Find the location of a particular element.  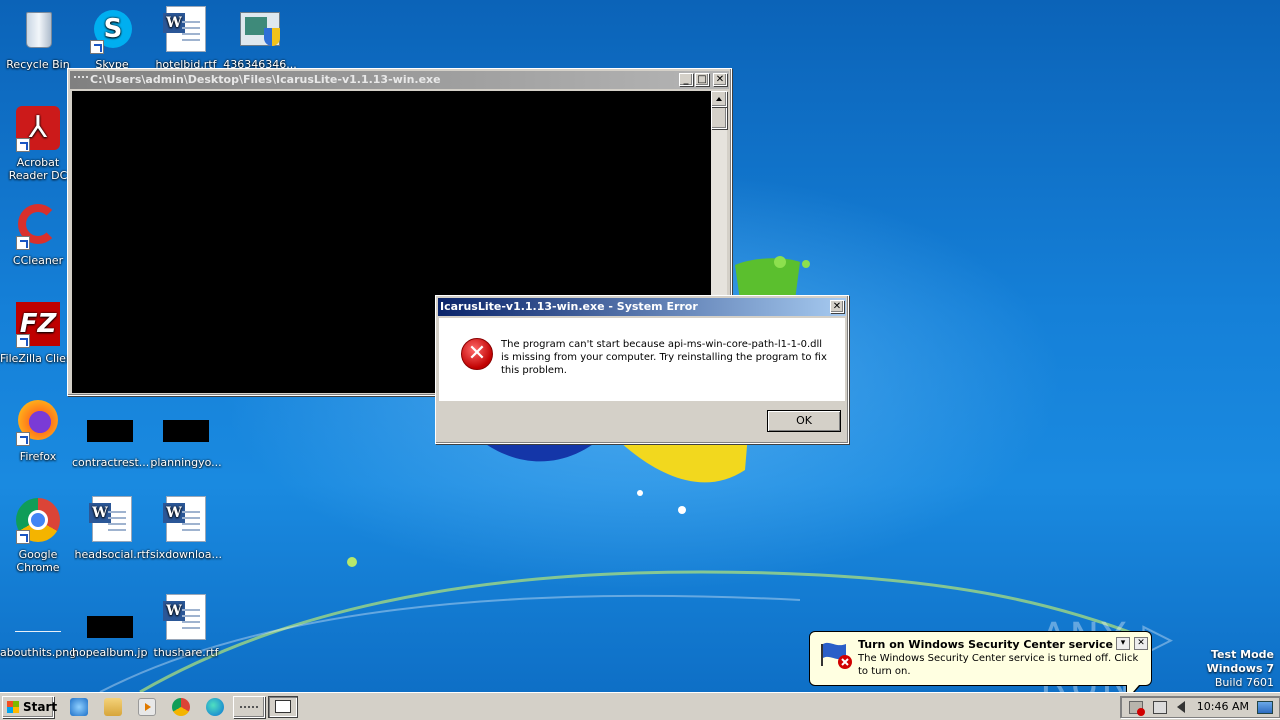

acrobat-reader-icon: ⅄ is located at coordinates (38, 128).